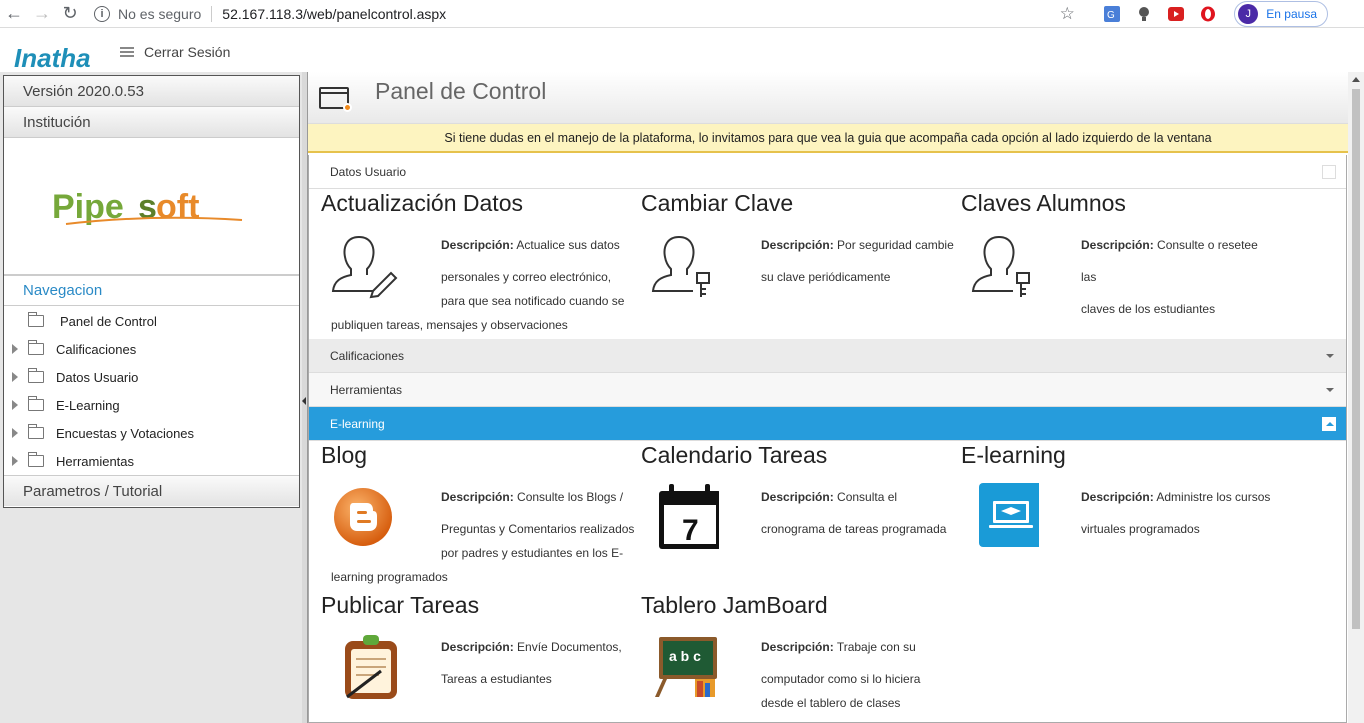 The width and height of the screenshot is (1364, 723). Describe the element at coordinates (827, 424) in the screenshot. I see `section-elearning: E-learning` at that location.